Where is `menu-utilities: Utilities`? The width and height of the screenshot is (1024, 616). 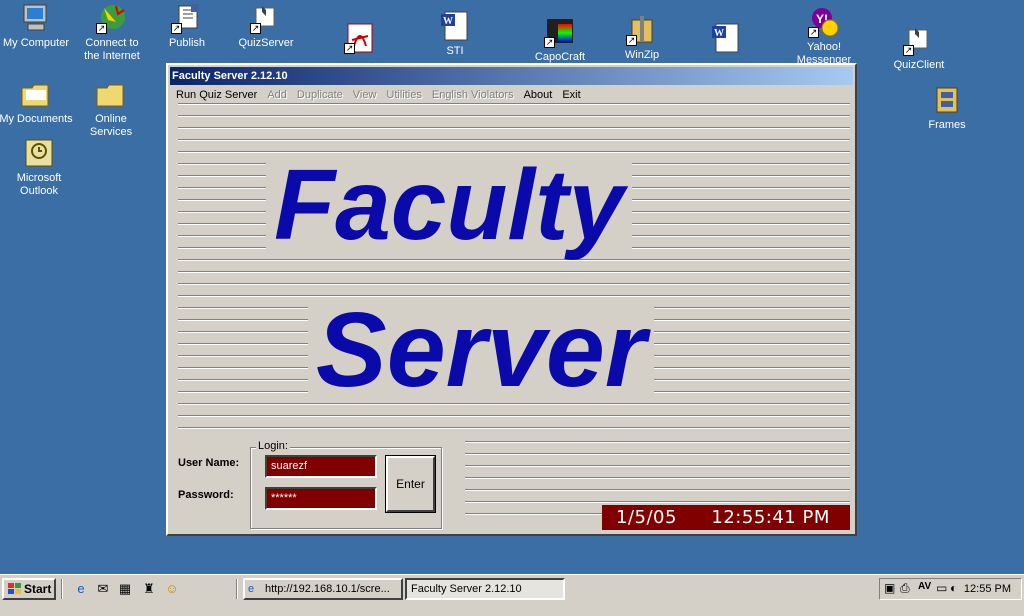 menu-utilities: Utilities is located at coordinates (404, 95).